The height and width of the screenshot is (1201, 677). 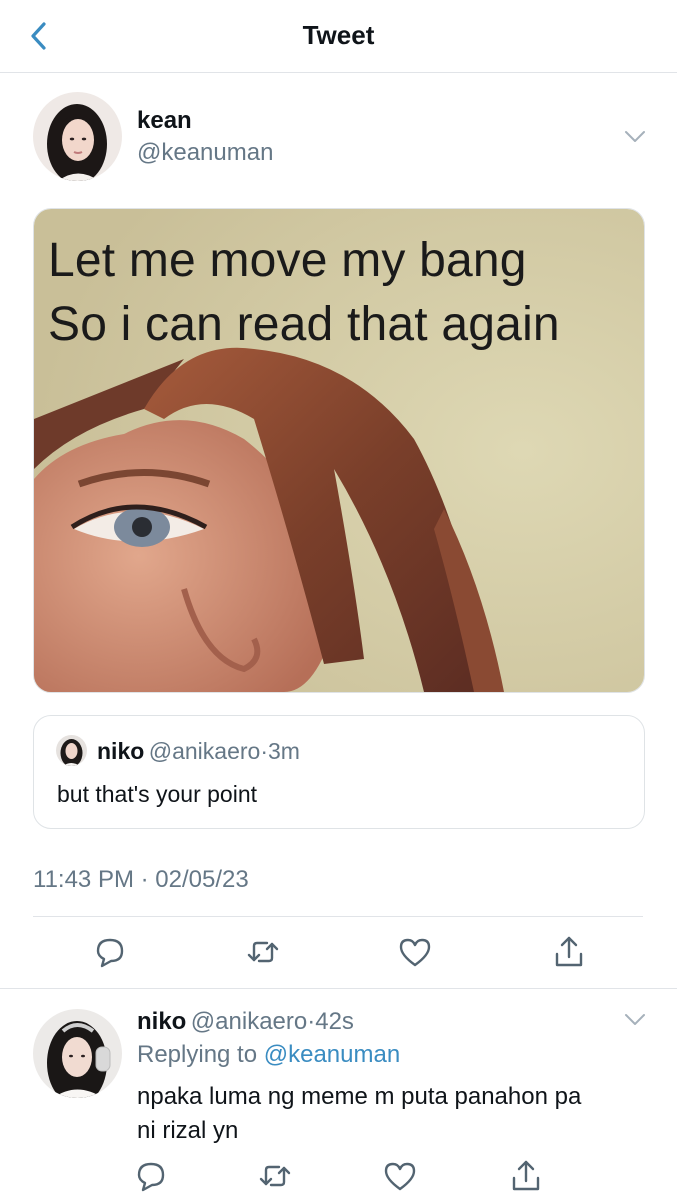 What do you see at coordinates (359, 1096) in the screenshot?
I see `reply-text-line-1: npaka luma ng meme m puta panahon pa` at bounding box center [359, 1096].